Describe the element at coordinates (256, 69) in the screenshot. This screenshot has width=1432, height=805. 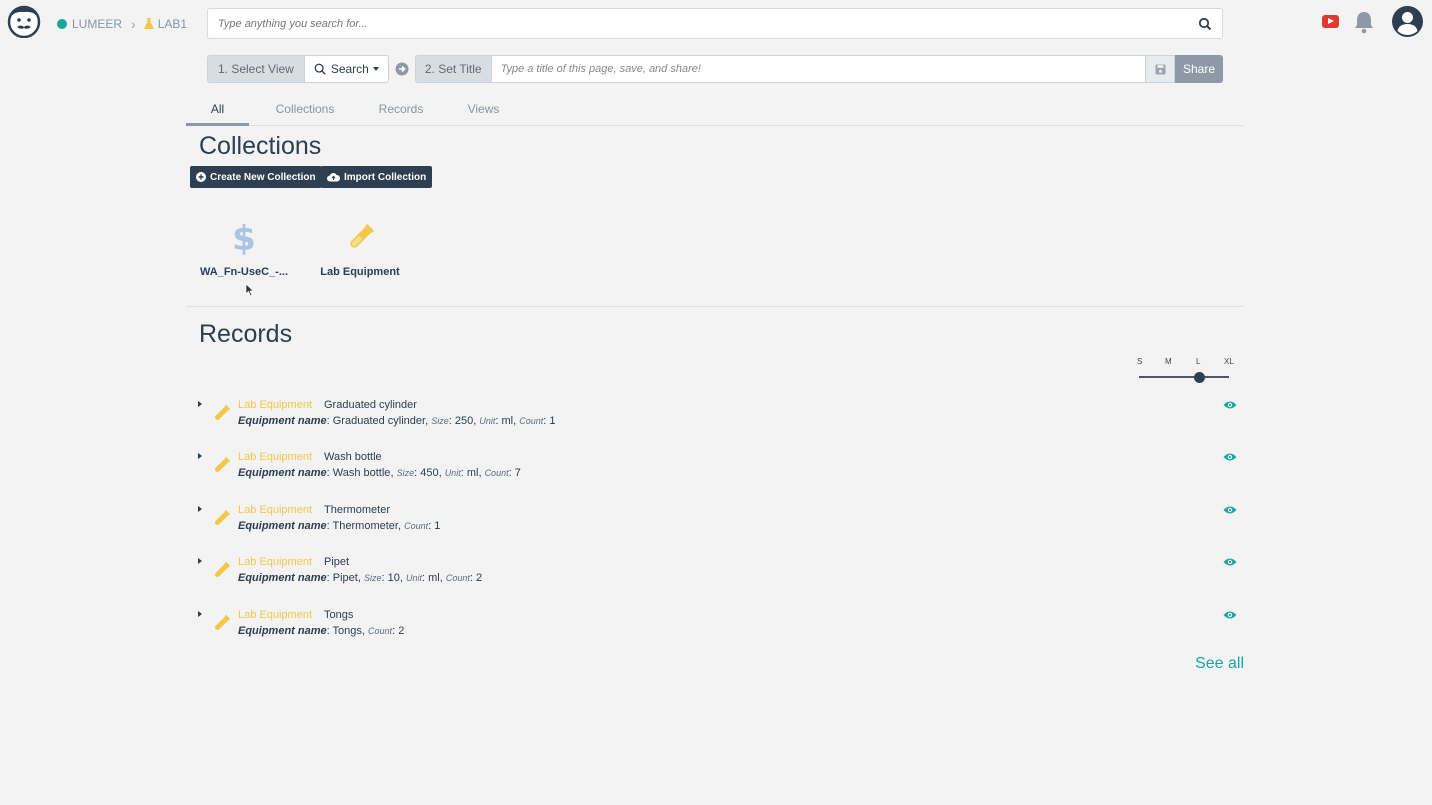
I see `select-view-step: 1. Select View` at that location.